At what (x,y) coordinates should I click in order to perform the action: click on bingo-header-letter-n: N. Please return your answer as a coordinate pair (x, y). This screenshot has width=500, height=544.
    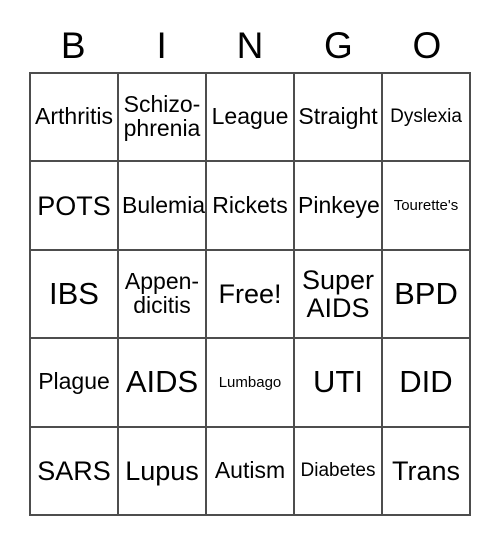
    Looking at the image, I should click on (250, 45).